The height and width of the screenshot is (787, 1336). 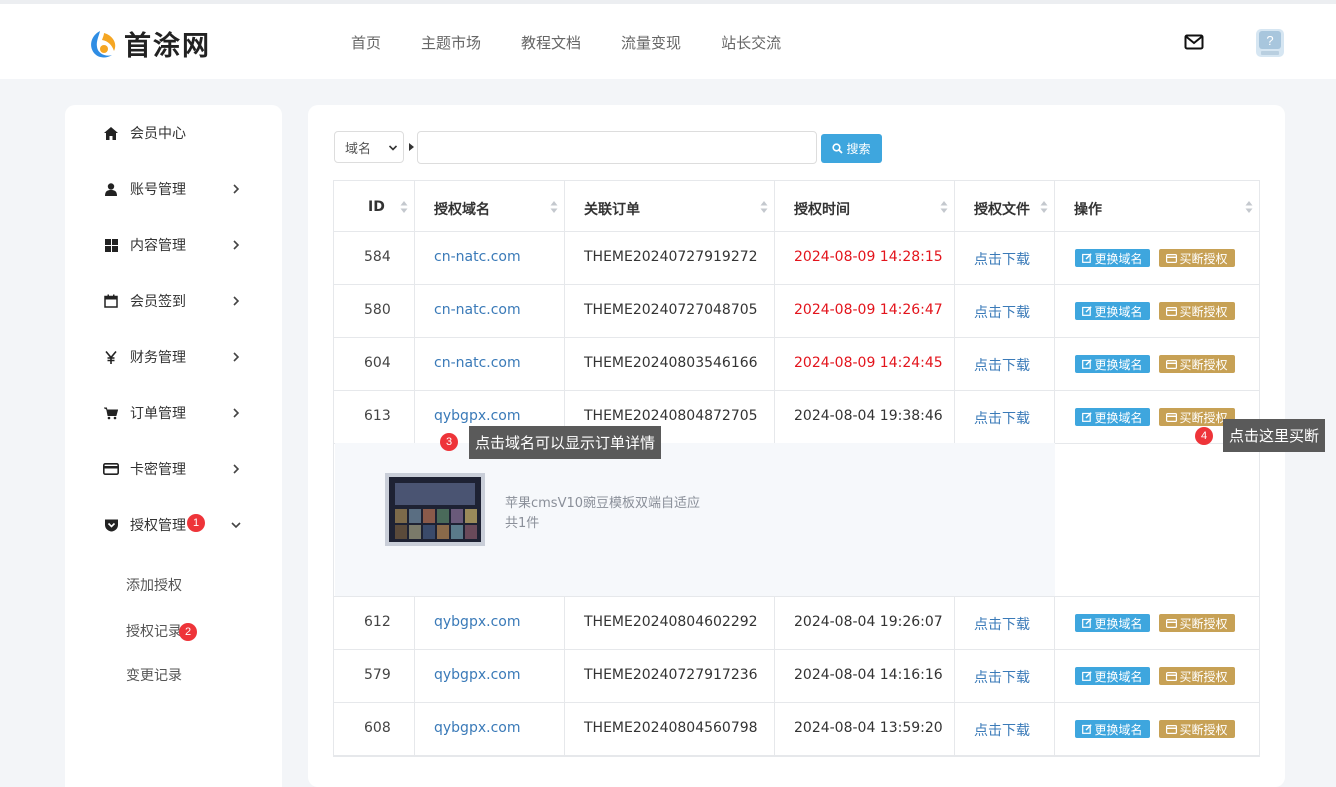 What do you see at coordinates (1194, 42) in the screenshot?
I see `mail-icon` at bounding box center [1194, 42].